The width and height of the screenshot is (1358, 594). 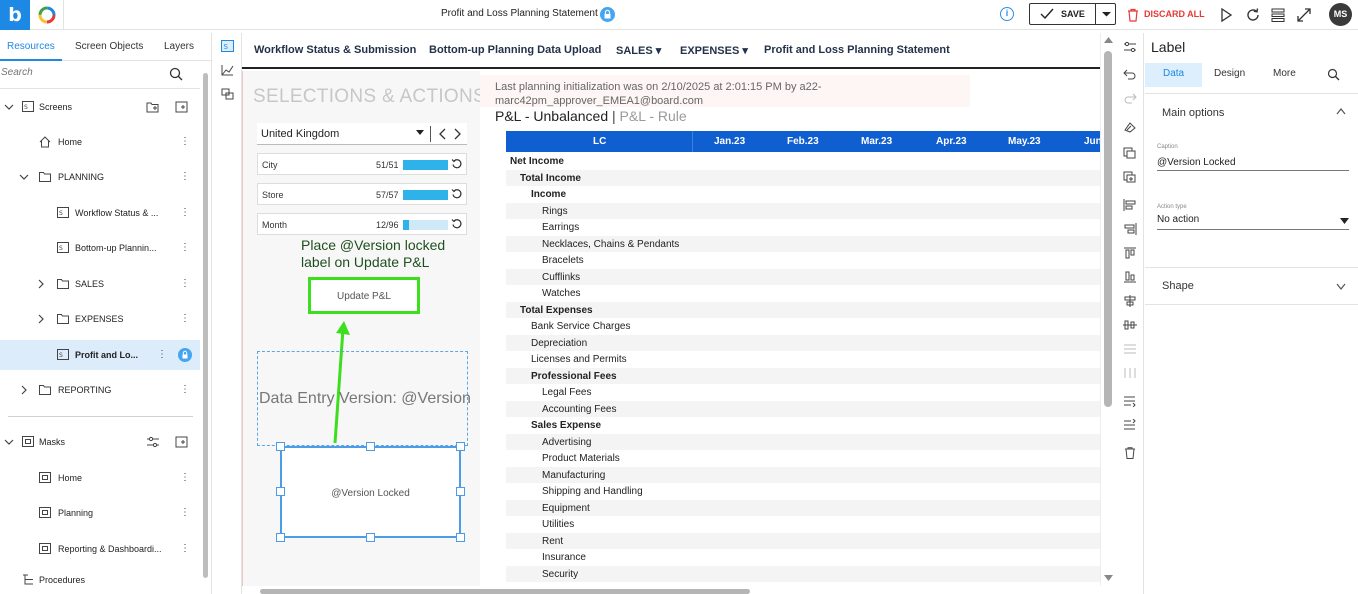 What do you see at coordinates (364, 398) in the screenshot?
I see `data-entry-version-label: Data Entry Version: @Version` at bounding box center [364, 398].